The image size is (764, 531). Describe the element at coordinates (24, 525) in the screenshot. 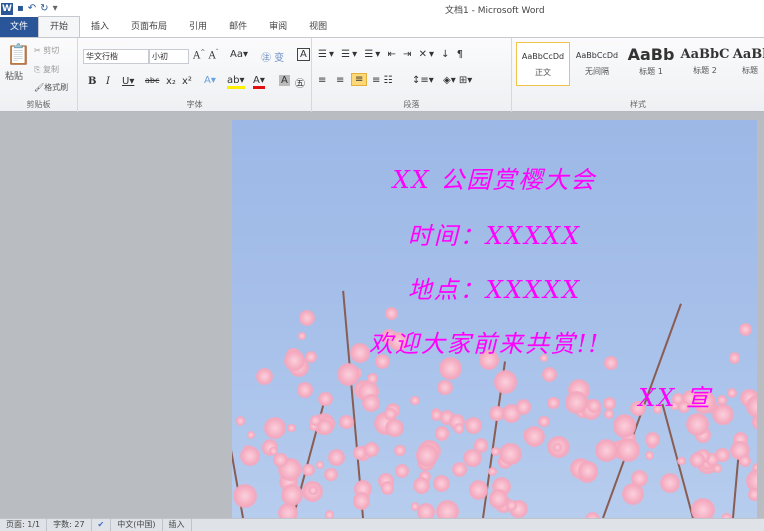

I see `page-count: 页面: 1/1` at that location.